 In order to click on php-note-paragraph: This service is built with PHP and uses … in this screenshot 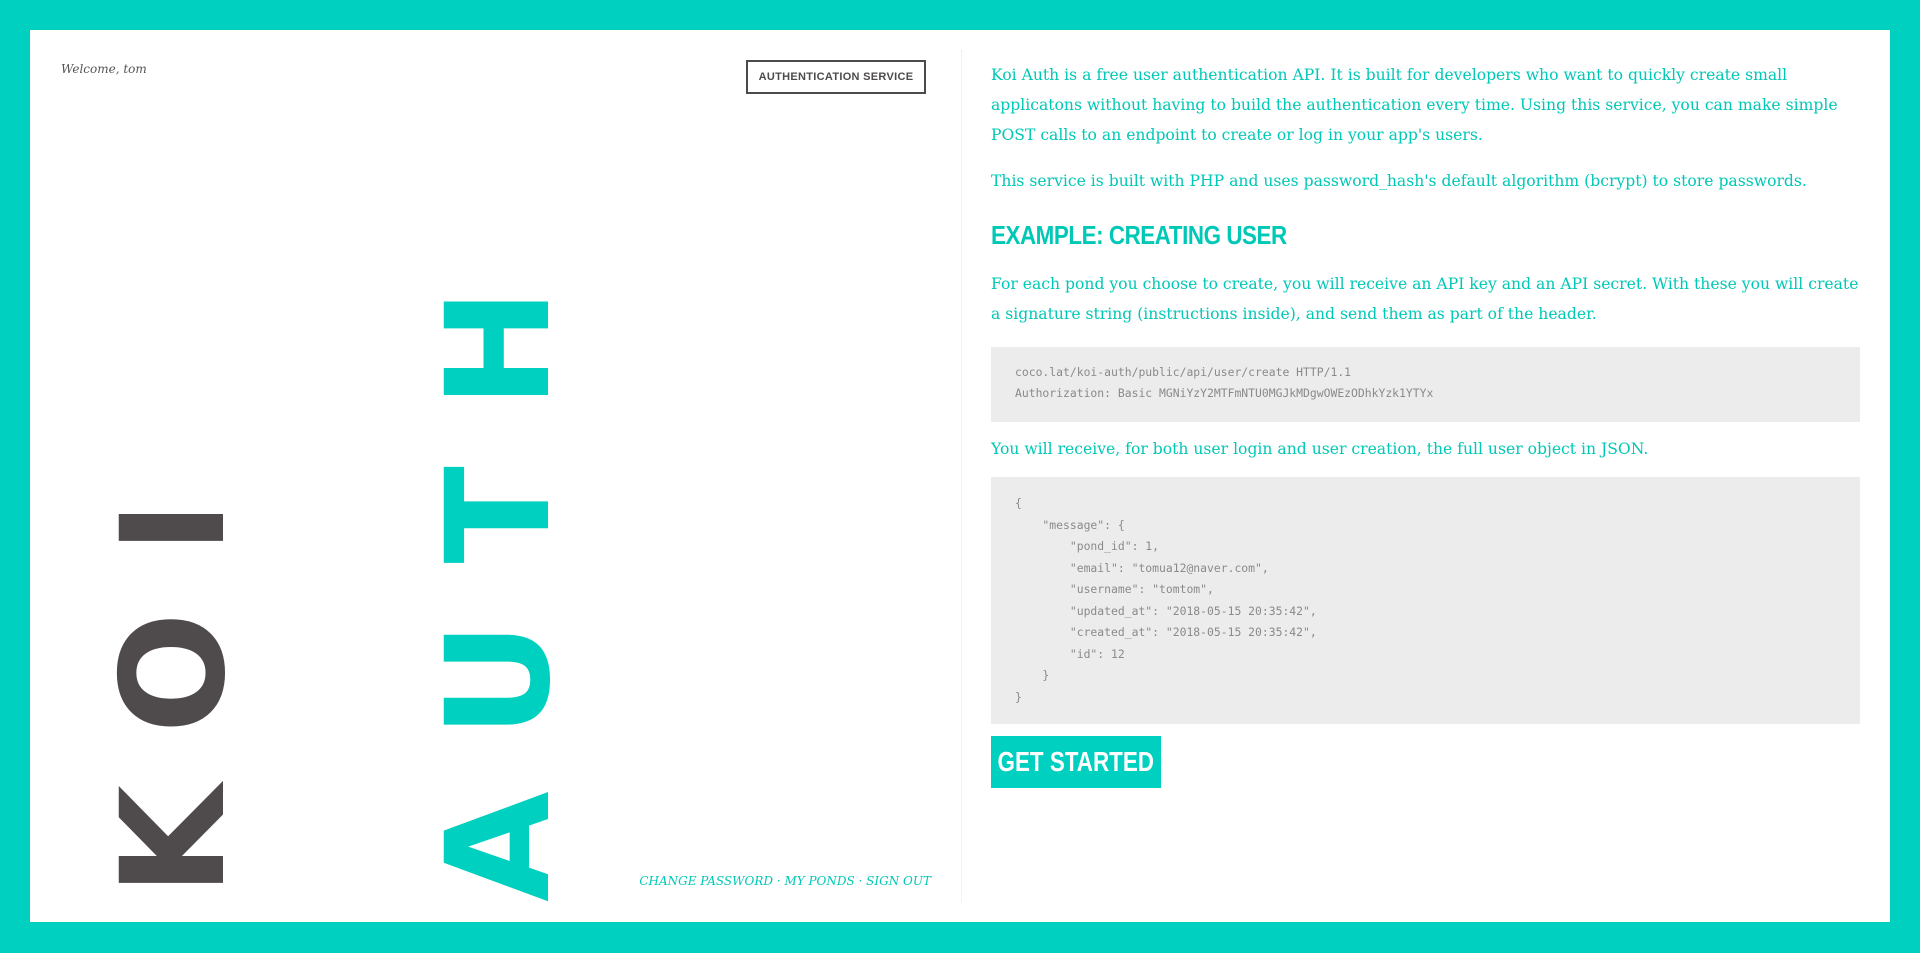, I will do `click(1399, 181)`.